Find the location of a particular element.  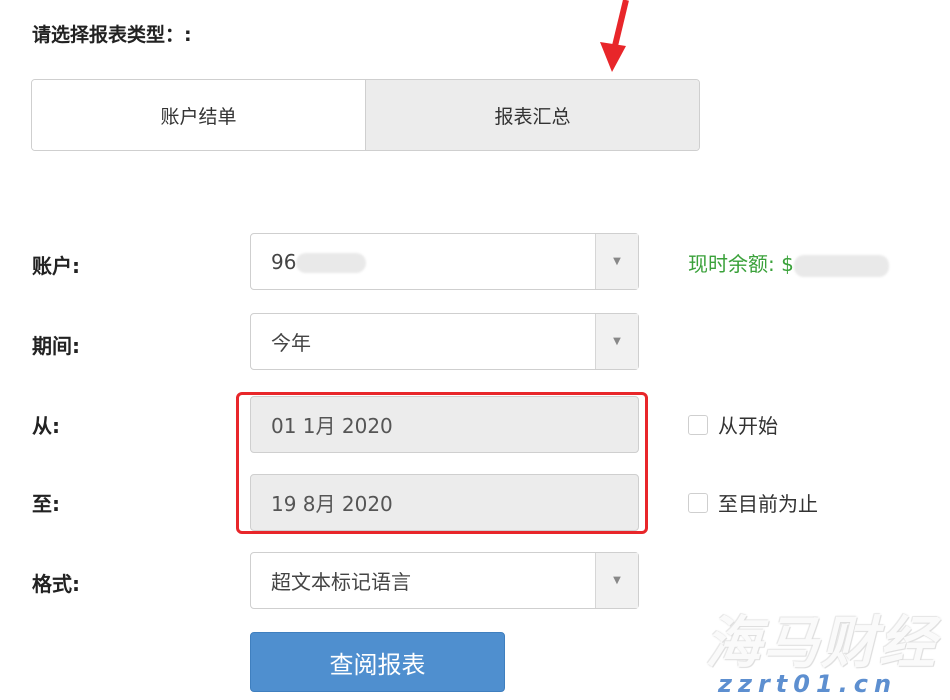

account-value: 96 is located at coordinates (423, 262).